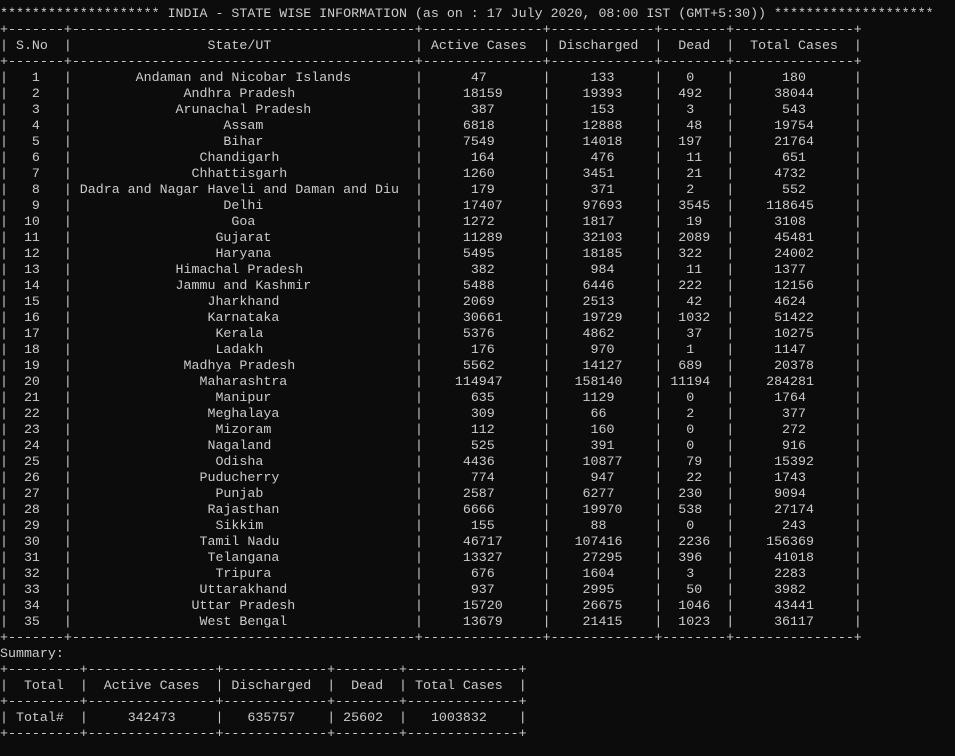 The width and height of the screenshot is (955, 756). Describe the element at coordinates (482, 285) in the screenshot. I see `table-cell: 5488` at that location.